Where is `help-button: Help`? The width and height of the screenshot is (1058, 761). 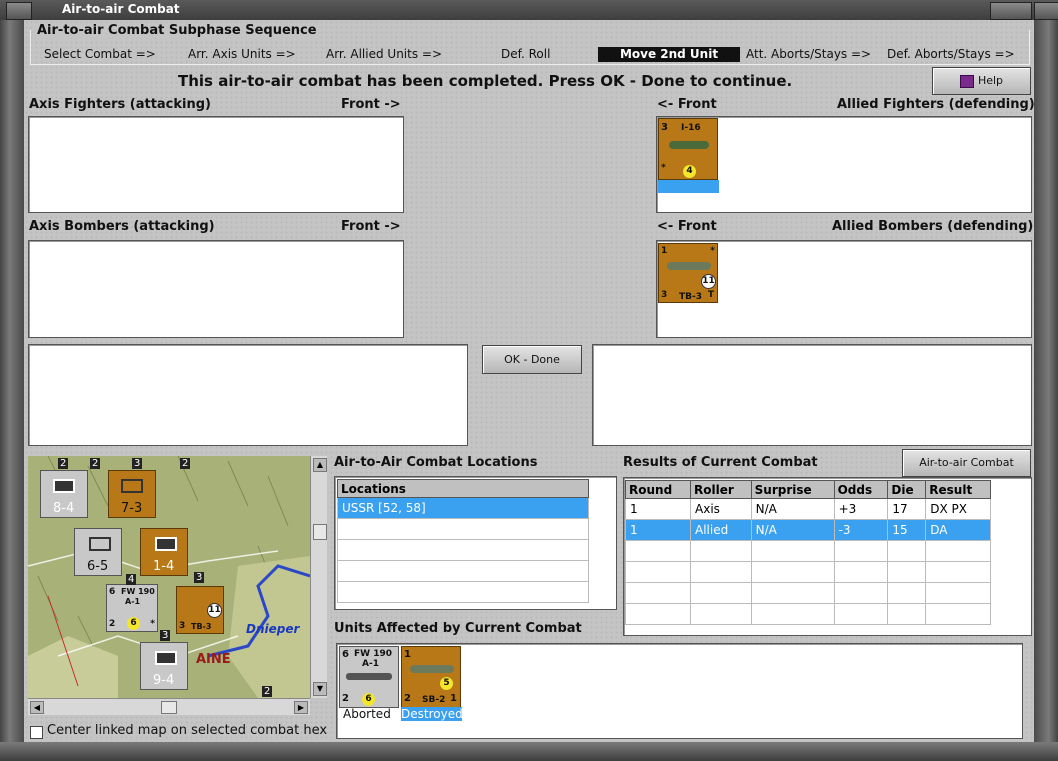
help-button: Help is located at coordinates (981, 81).